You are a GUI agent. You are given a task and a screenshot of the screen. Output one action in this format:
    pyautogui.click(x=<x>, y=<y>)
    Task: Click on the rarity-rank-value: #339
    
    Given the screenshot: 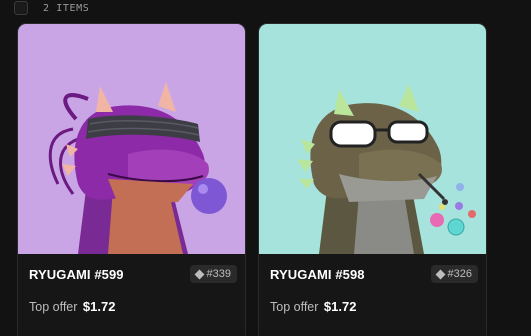 What is the action you would take?
    pyautogui.click(x=218, y=274)
    